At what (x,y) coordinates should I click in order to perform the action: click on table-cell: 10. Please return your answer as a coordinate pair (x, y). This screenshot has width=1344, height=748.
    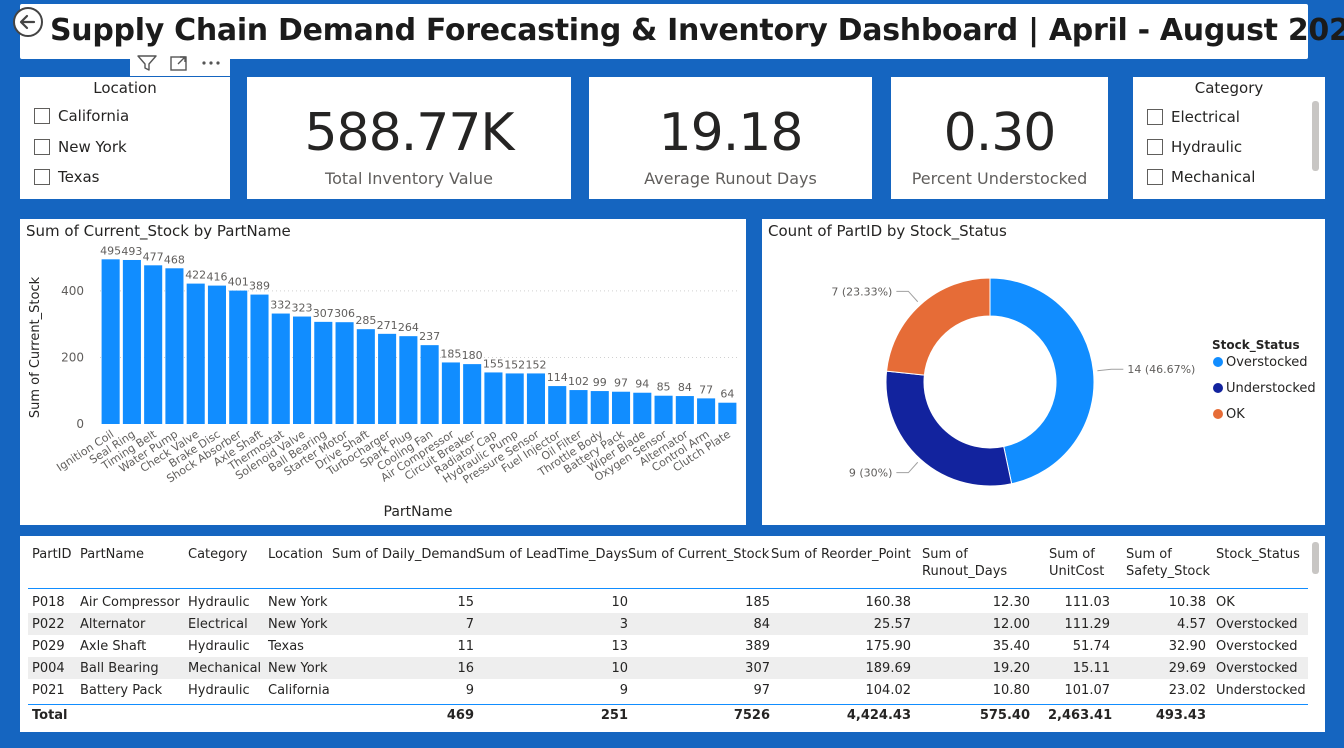
    Looking at the image, I should click on (619, 668).